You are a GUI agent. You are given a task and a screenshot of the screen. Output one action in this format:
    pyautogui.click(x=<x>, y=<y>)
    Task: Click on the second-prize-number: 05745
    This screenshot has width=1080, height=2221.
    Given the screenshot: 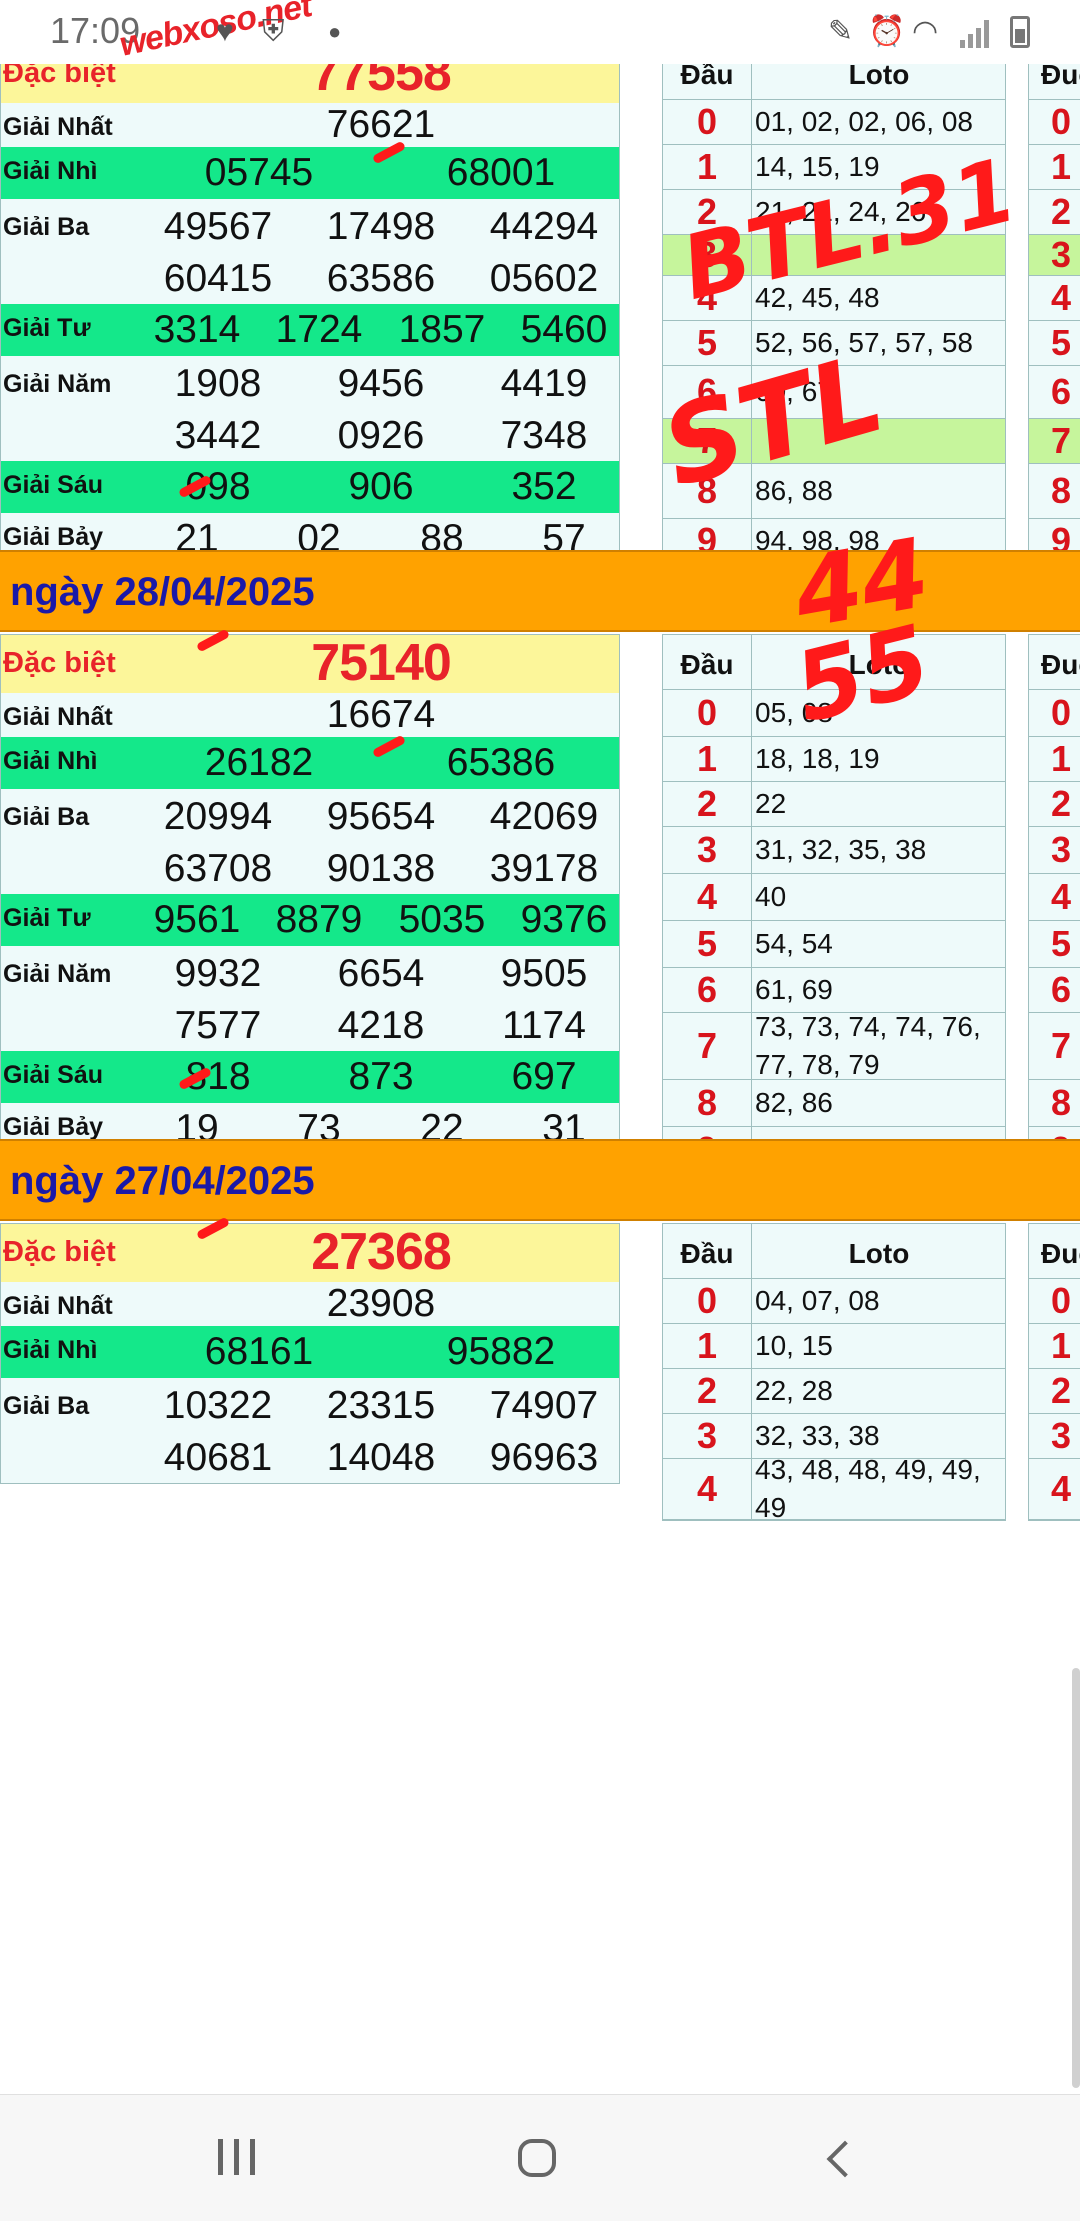 What is the action you would take?
    pyautogui.click(x=259, y=172)
    